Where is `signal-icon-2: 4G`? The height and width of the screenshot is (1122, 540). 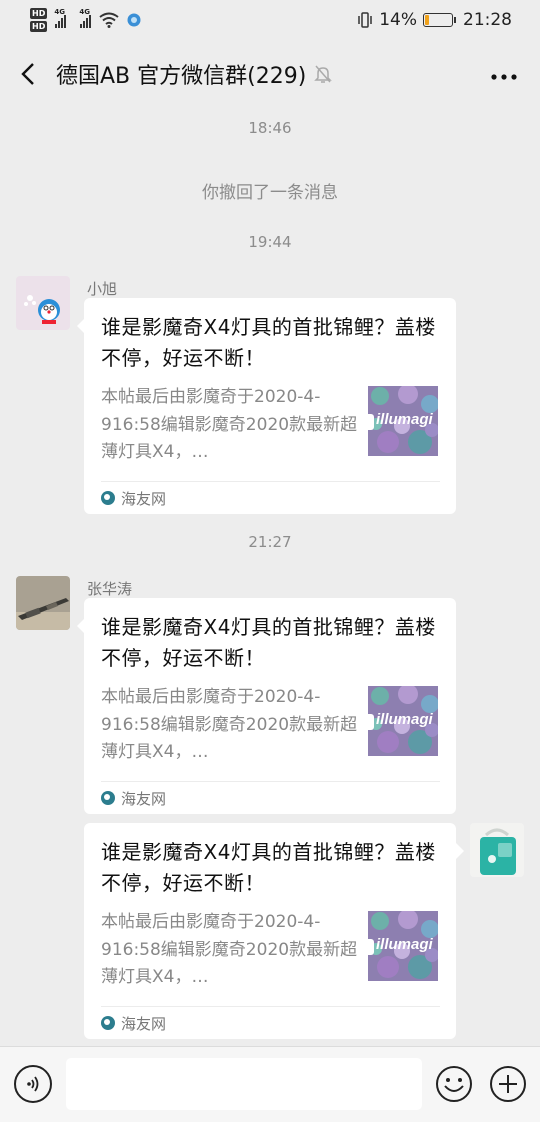
signal-icon-2: 4G is located at coordinates (85, 18).